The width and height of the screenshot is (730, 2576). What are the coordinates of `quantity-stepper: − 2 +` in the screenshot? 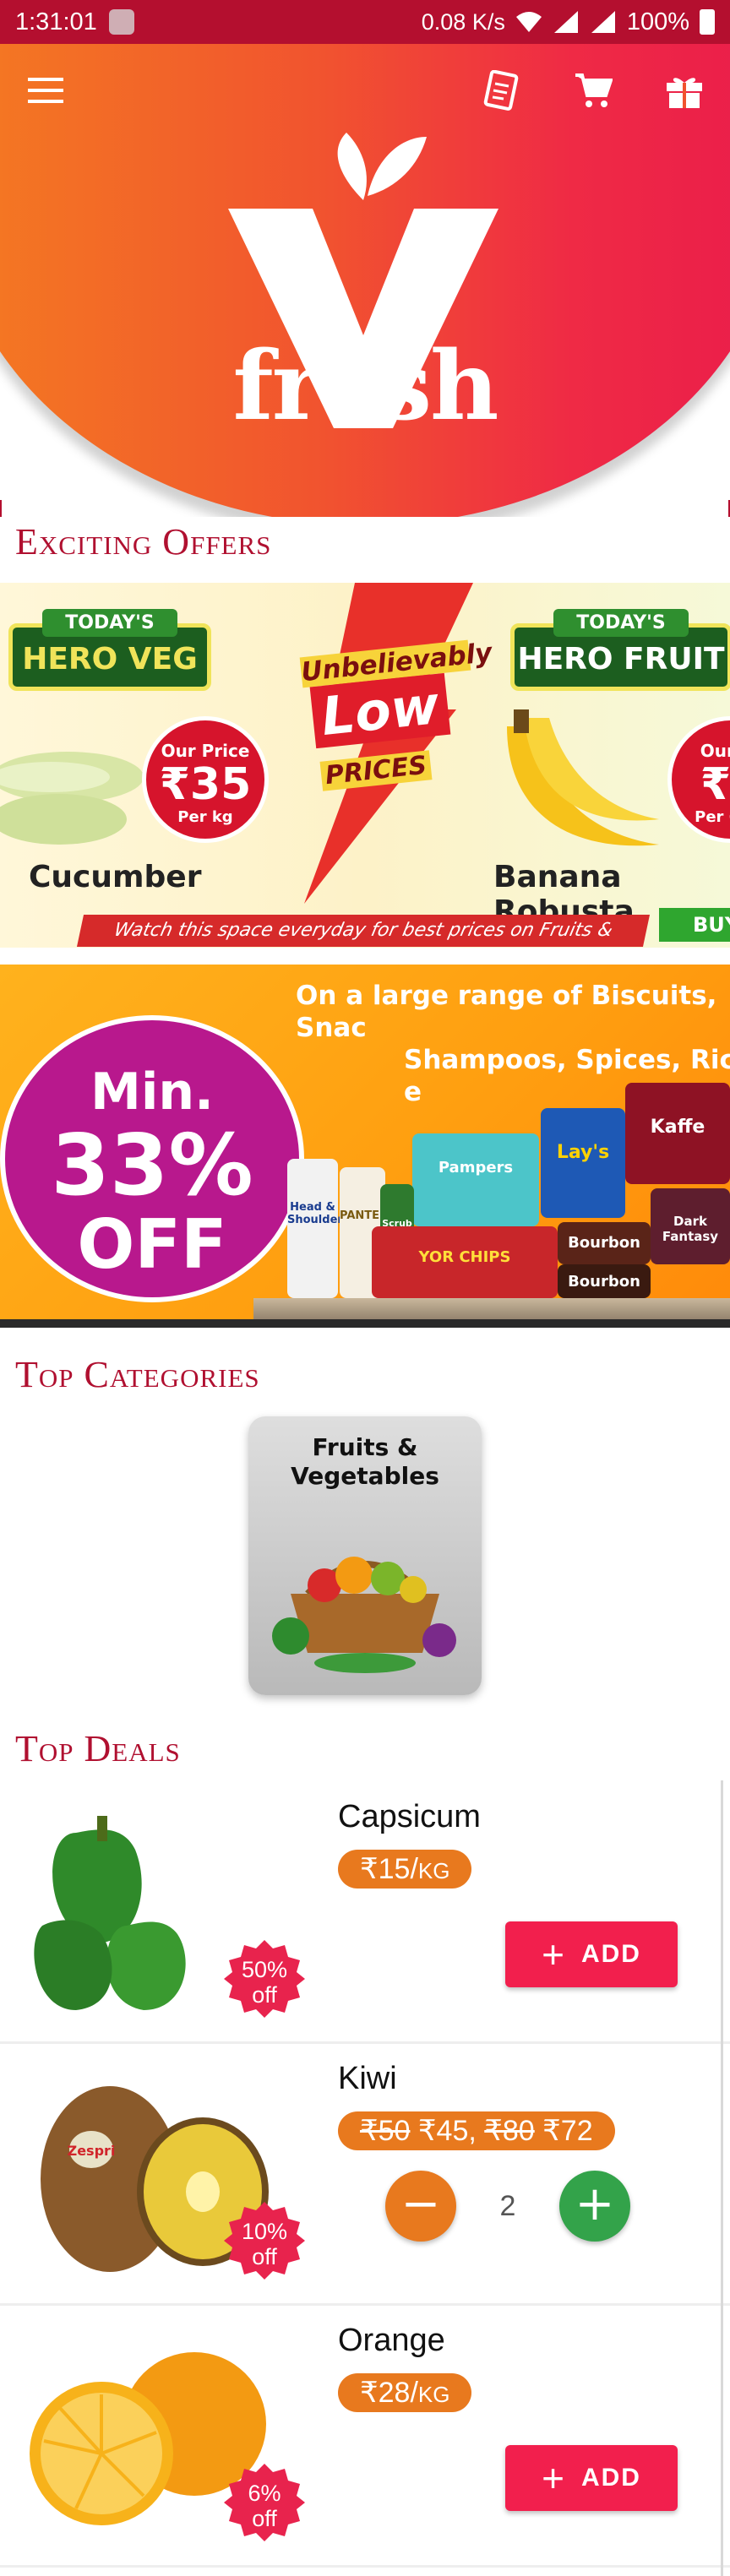 It's located at (507, 2206).